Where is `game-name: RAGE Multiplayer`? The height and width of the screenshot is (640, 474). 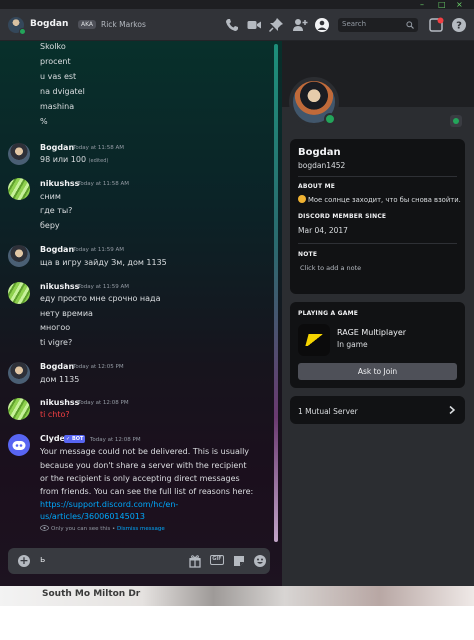 game-name: RAGE Multiplayer is located at coordinates (372, 332).